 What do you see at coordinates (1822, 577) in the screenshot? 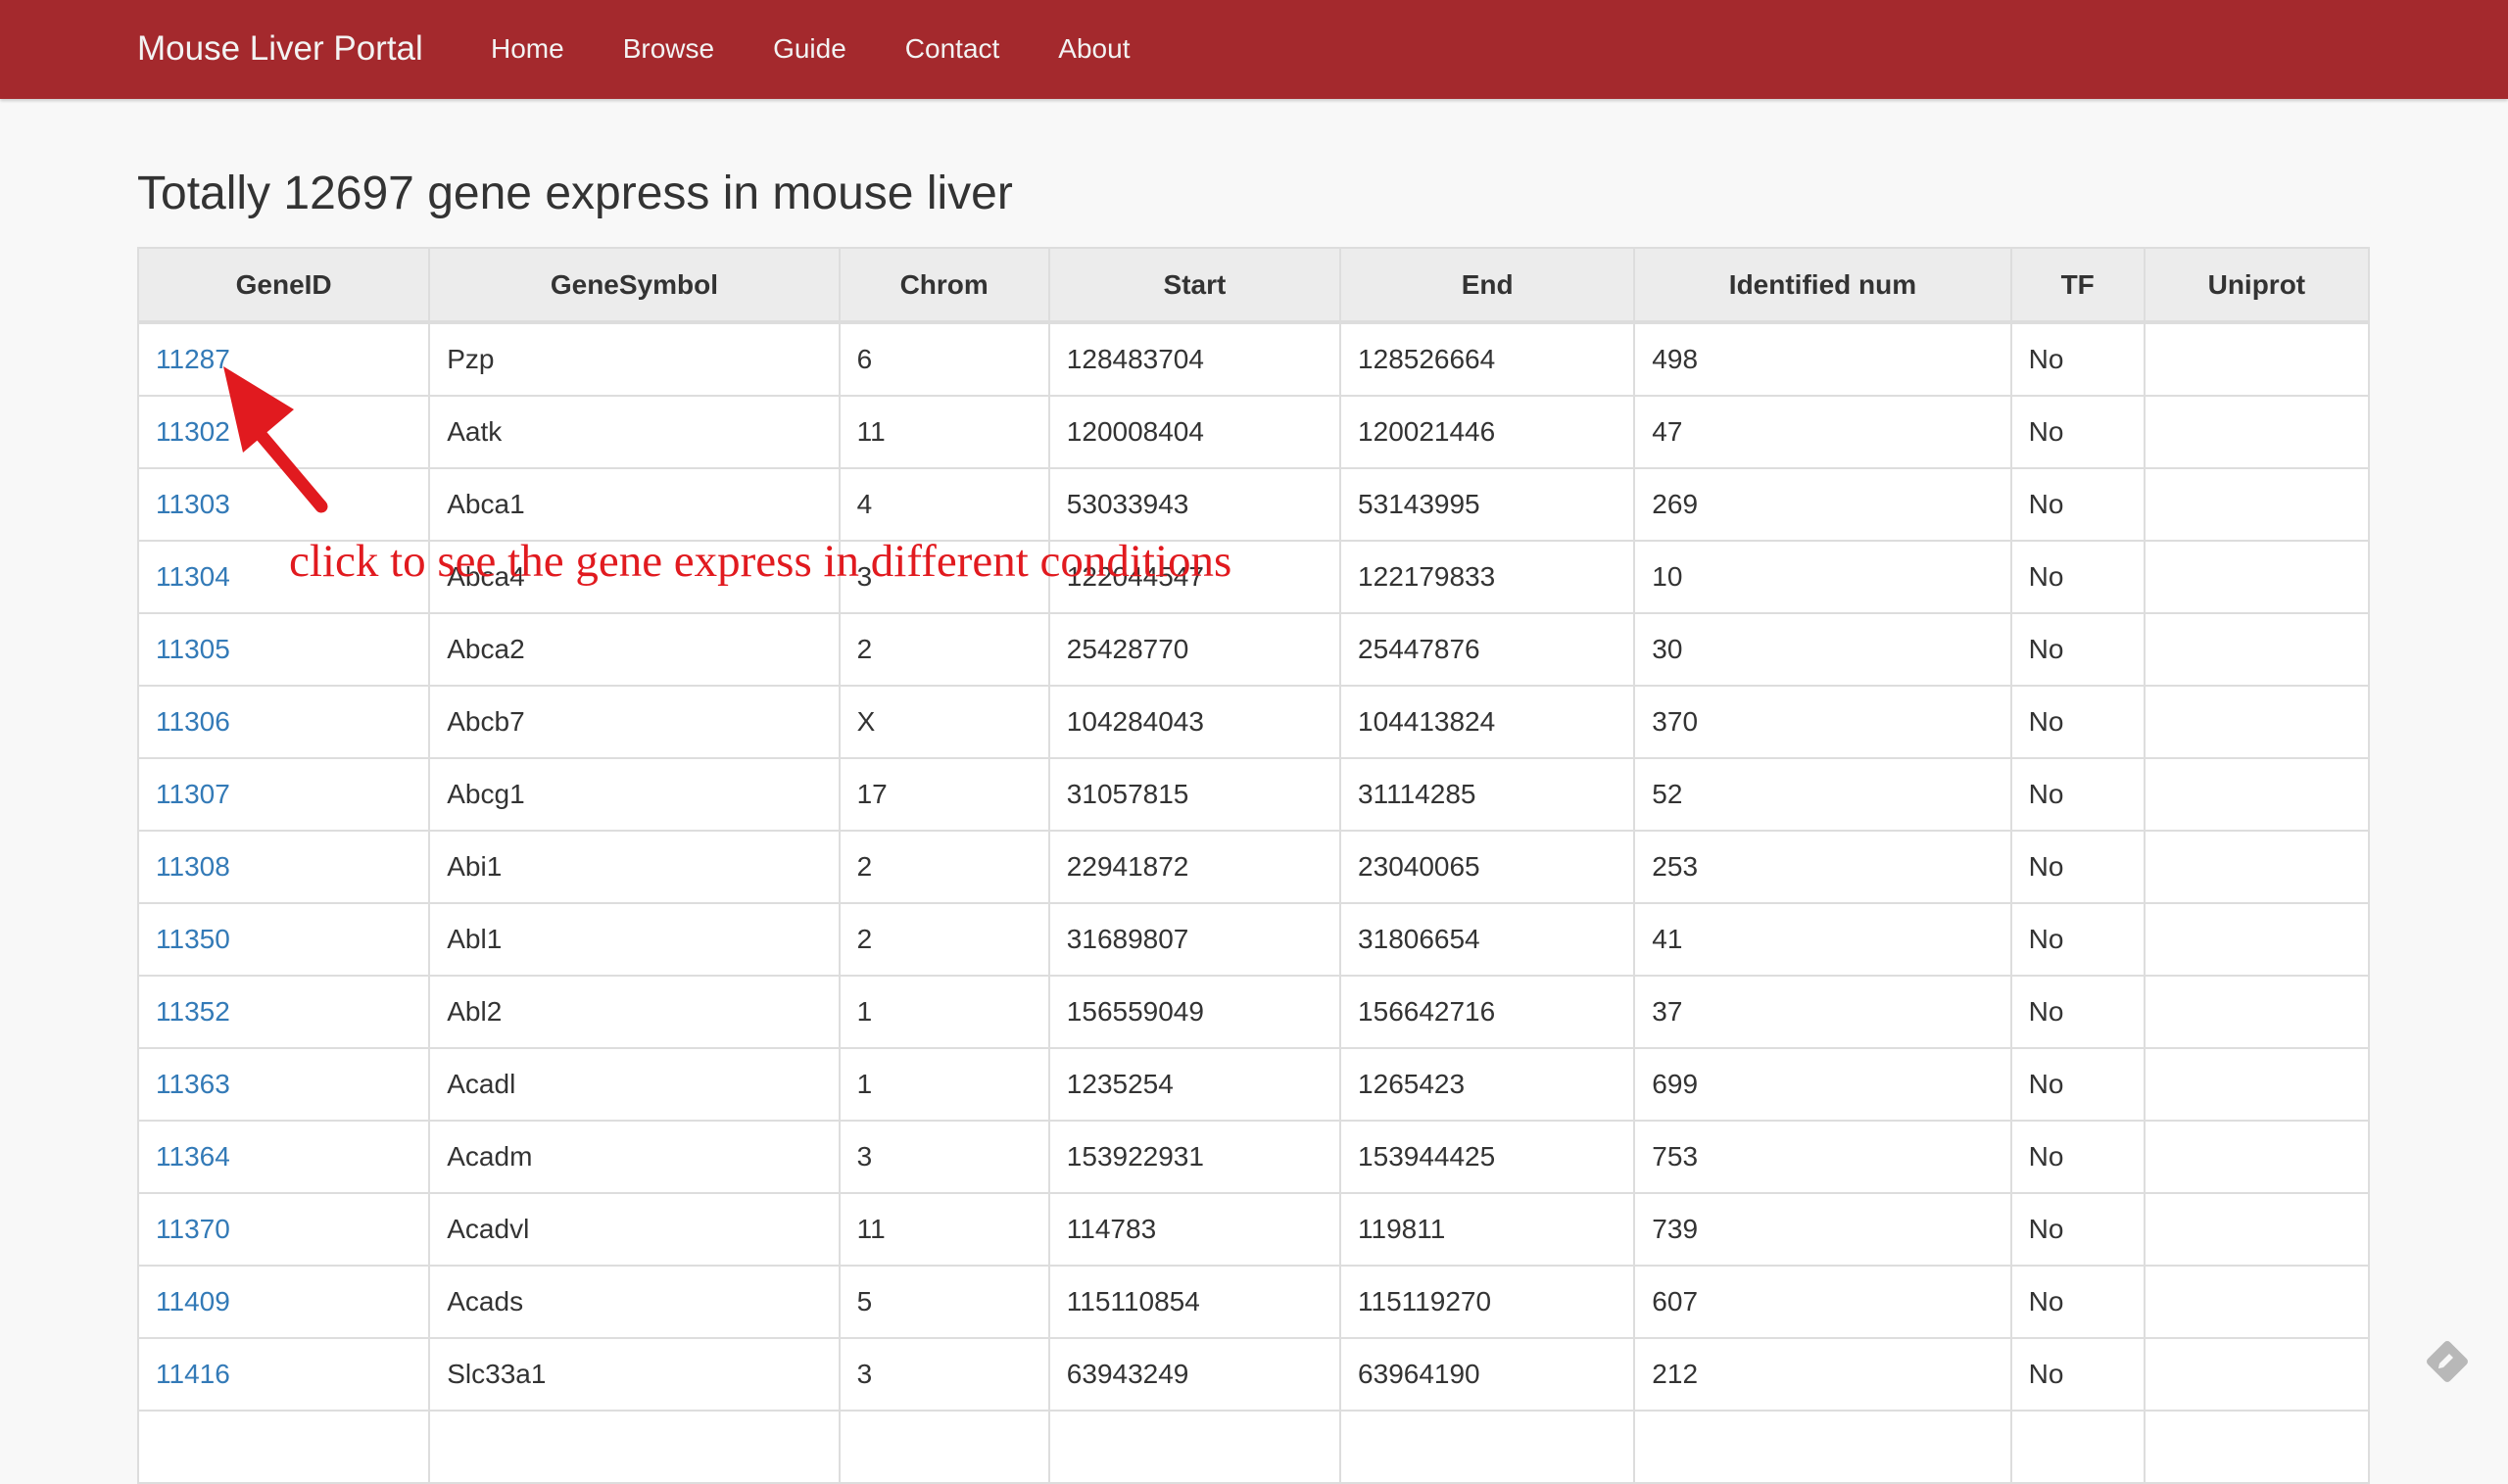
I see `identified-num-cell: 10` at bounding box center [1822, 577].